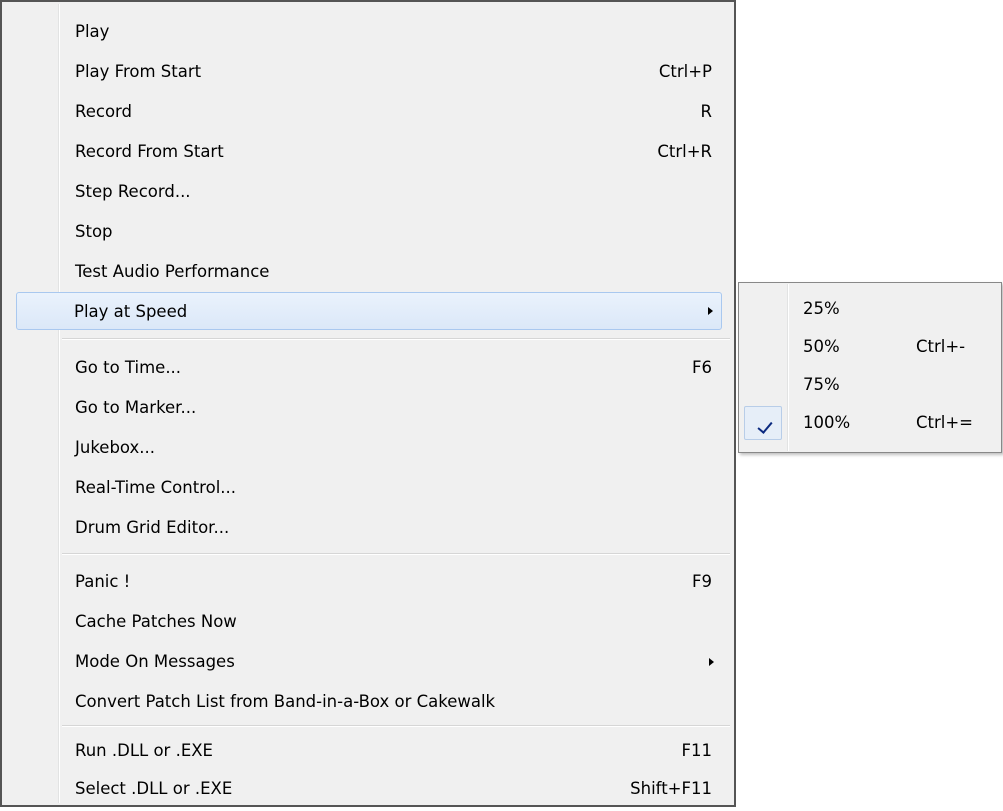 Image resolution: width=1003 pixels, height=811 pixels. I want to click on submenu-item-speed-25: 25%, so click(870, 309).